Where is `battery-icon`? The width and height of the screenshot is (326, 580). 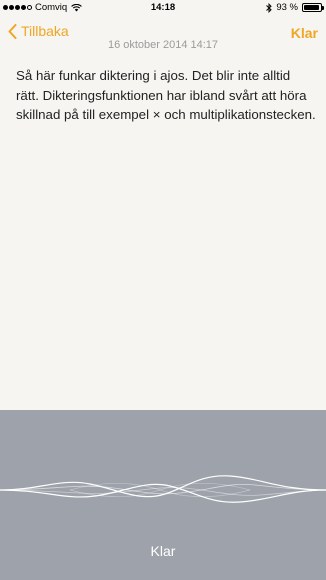 battery-icon is located at coordinates (313, 7).